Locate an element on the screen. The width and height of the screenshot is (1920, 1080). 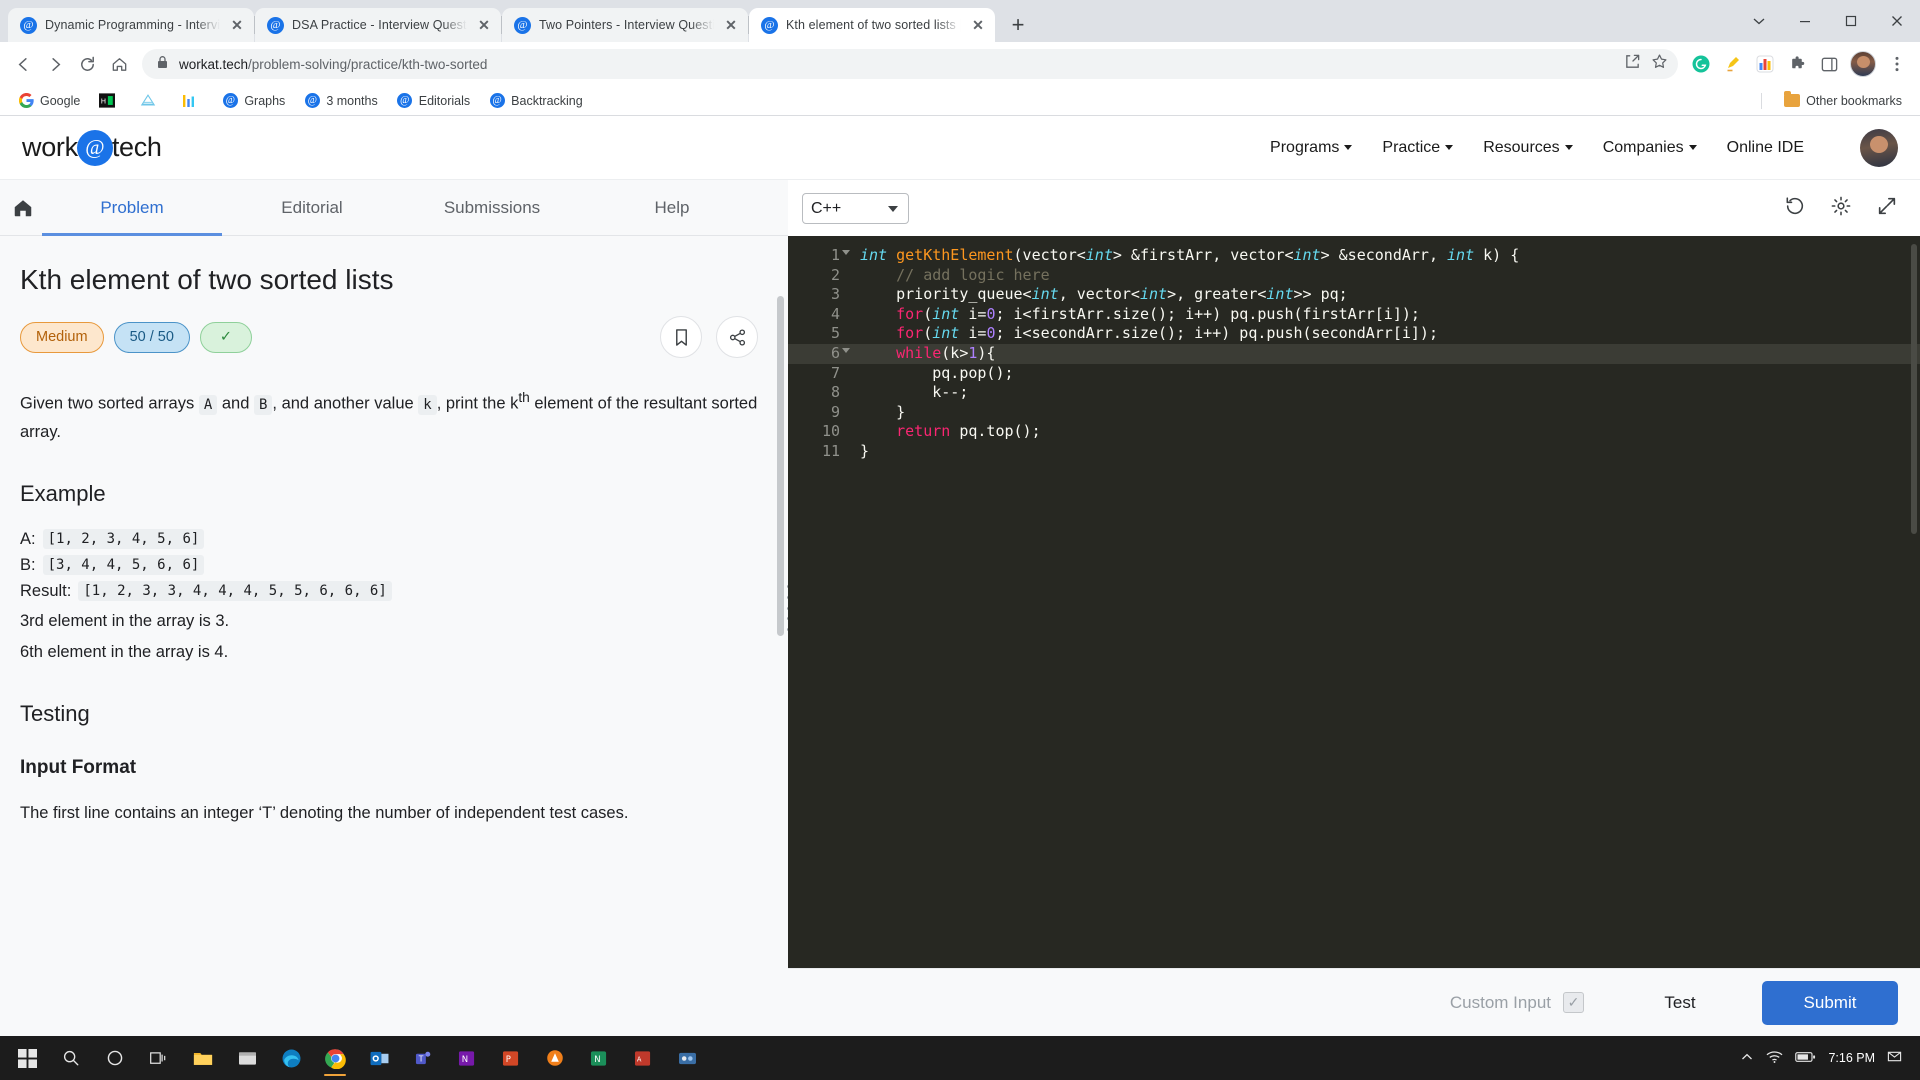
browser-tab-3: @ Two Pointers - Interview Questions ✕ is located at coordinates (625, 25).